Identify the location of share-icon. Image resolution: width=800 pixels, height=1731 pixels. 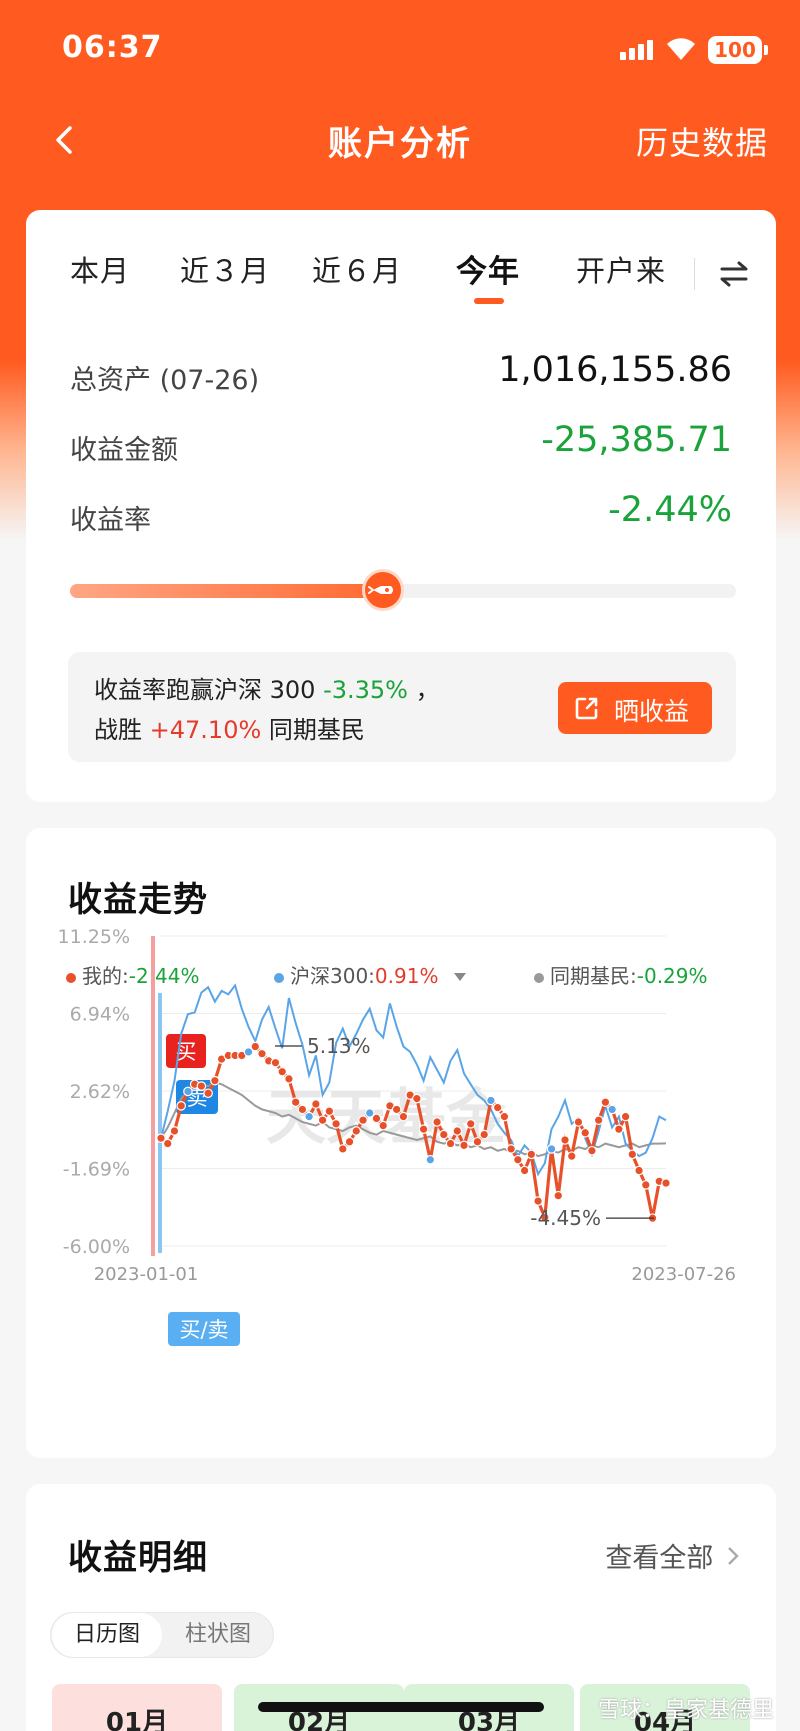
(586, 708).